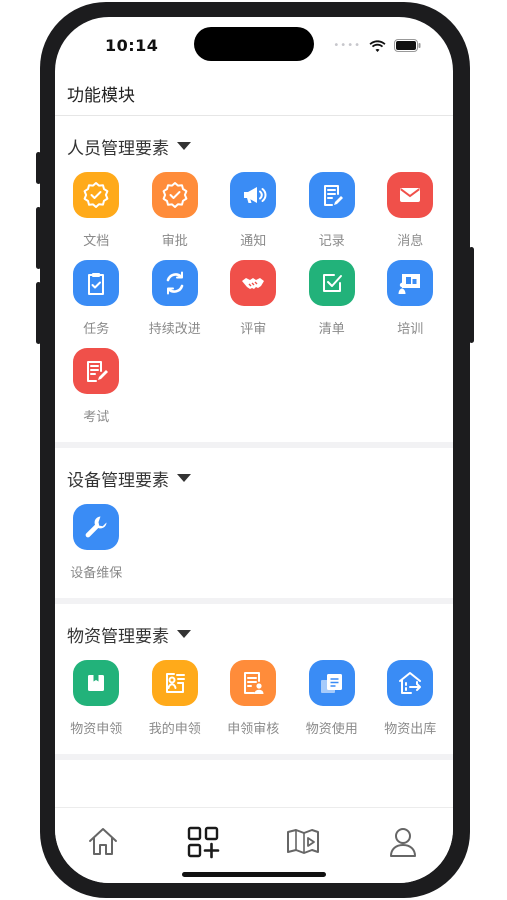 Image resolution: width=507 pixels, height=900 pixels. What do you see at coordinates (96, 241) in the screenshot?
I see `module-label: 文档` at bounding box center [96, 241].